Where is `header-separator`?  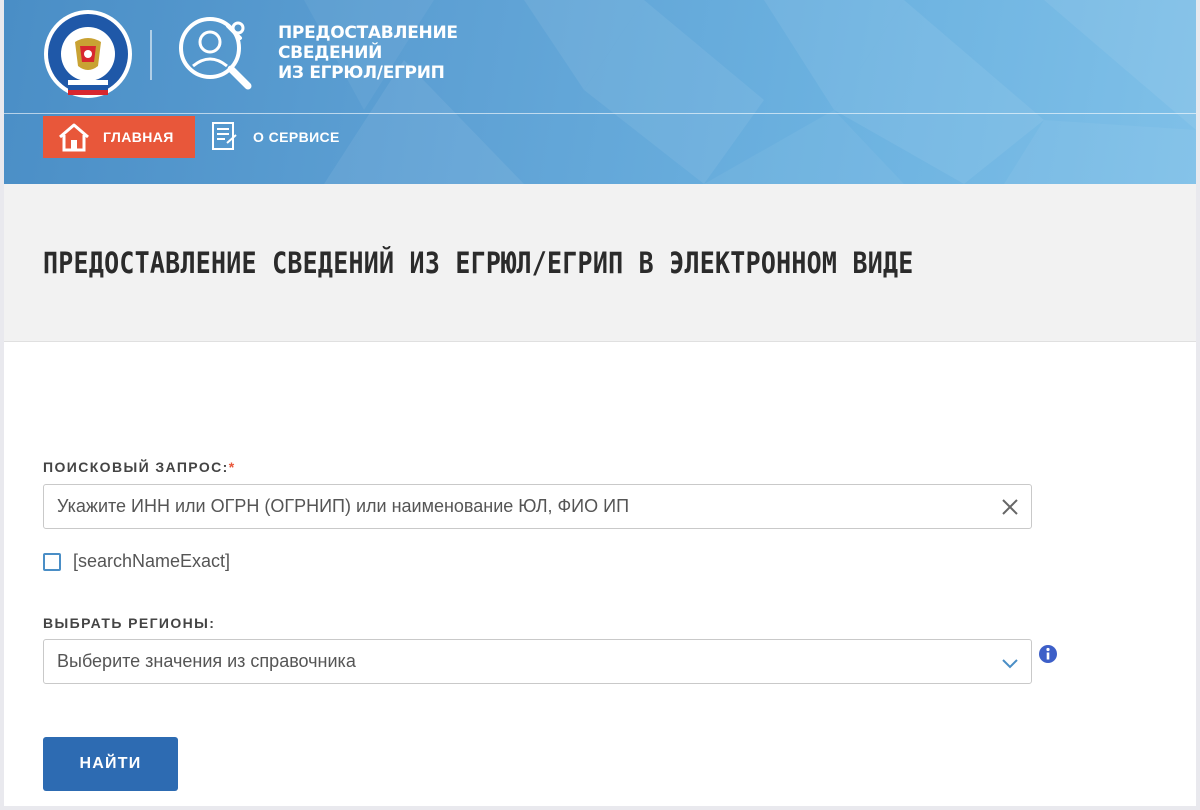
header-separator is located at coordinates (600, 113).